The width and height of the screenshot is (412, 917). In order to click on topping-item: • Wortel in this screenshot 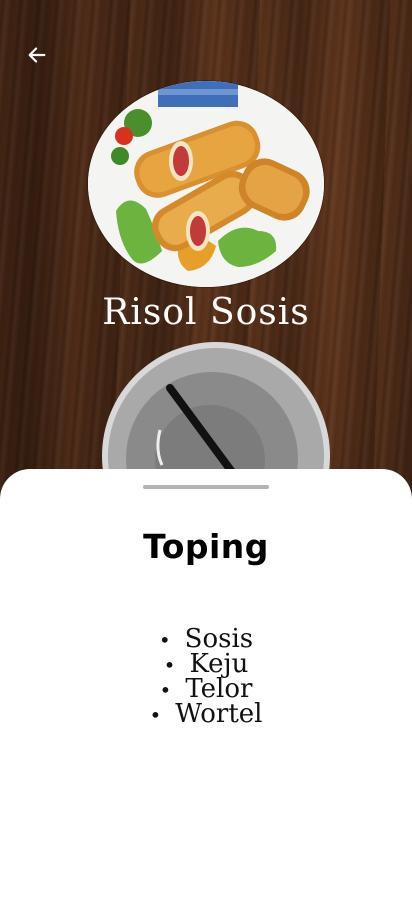, I will do `click(206, 714)`.